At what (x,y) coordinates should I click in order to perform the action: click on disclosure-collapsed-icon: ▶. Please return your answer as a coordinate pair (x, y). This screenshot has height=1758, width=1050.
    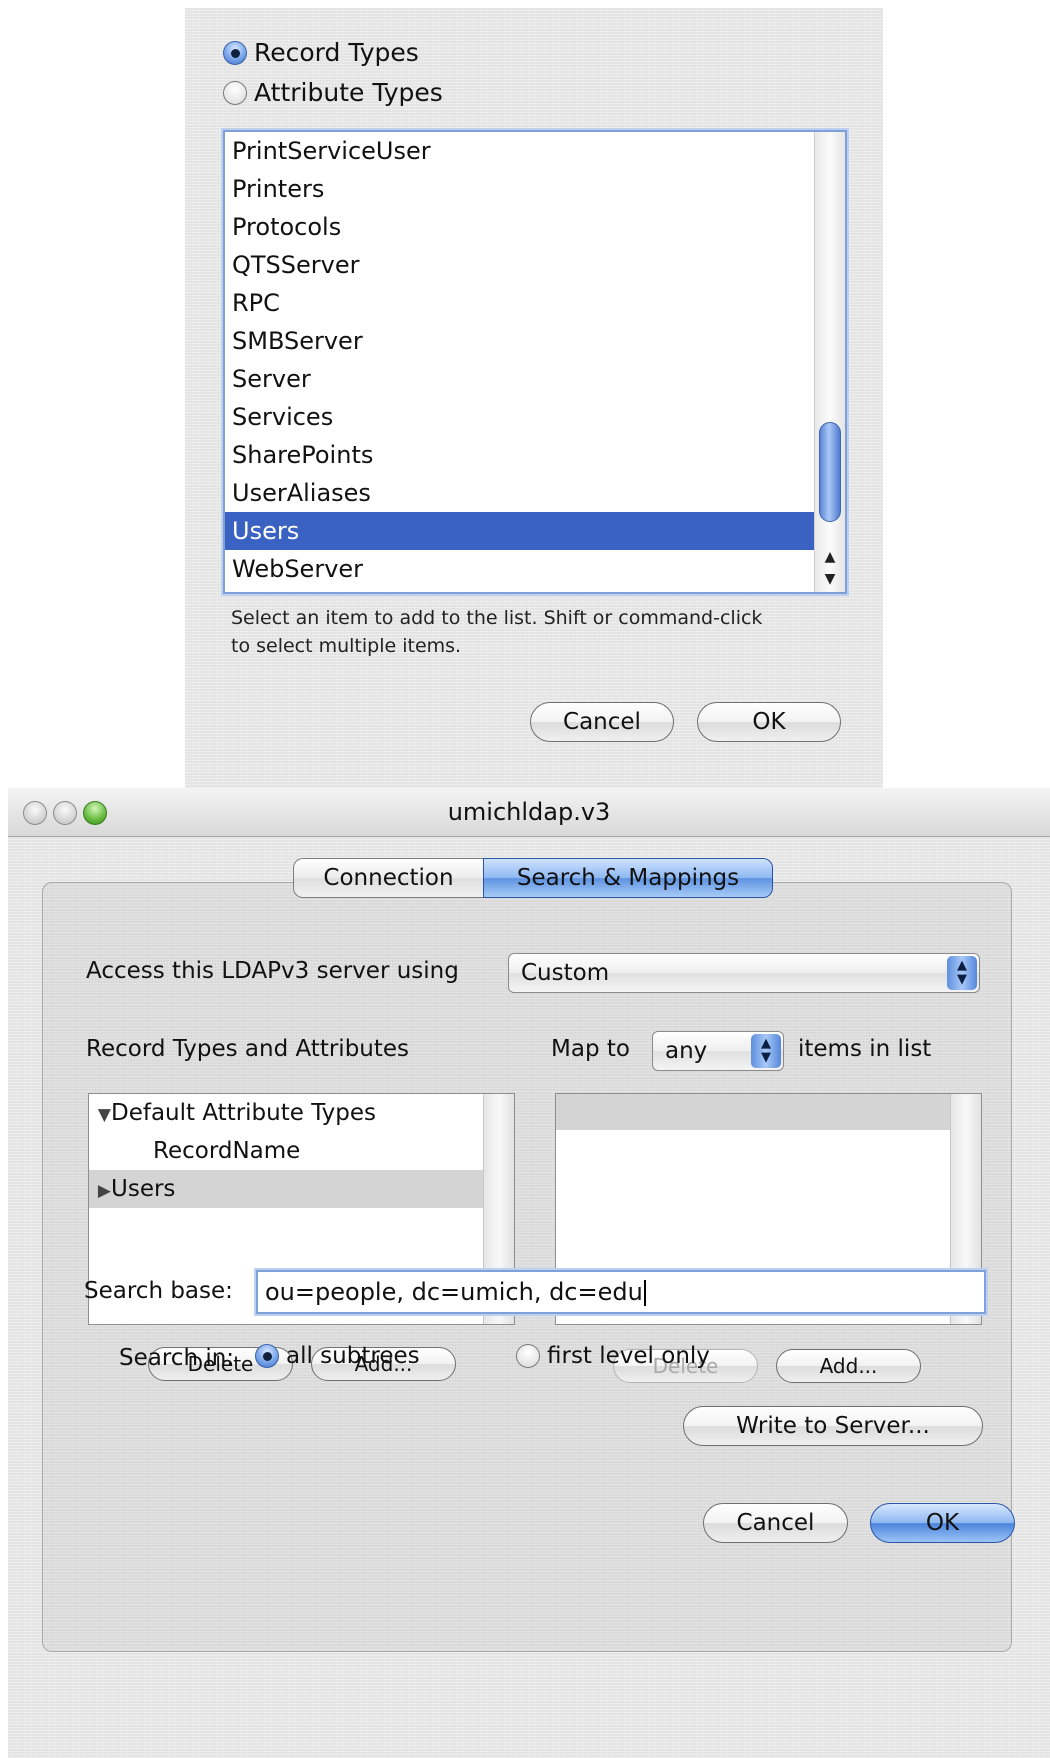
    Looking at the image, I should click on (100, 1191).